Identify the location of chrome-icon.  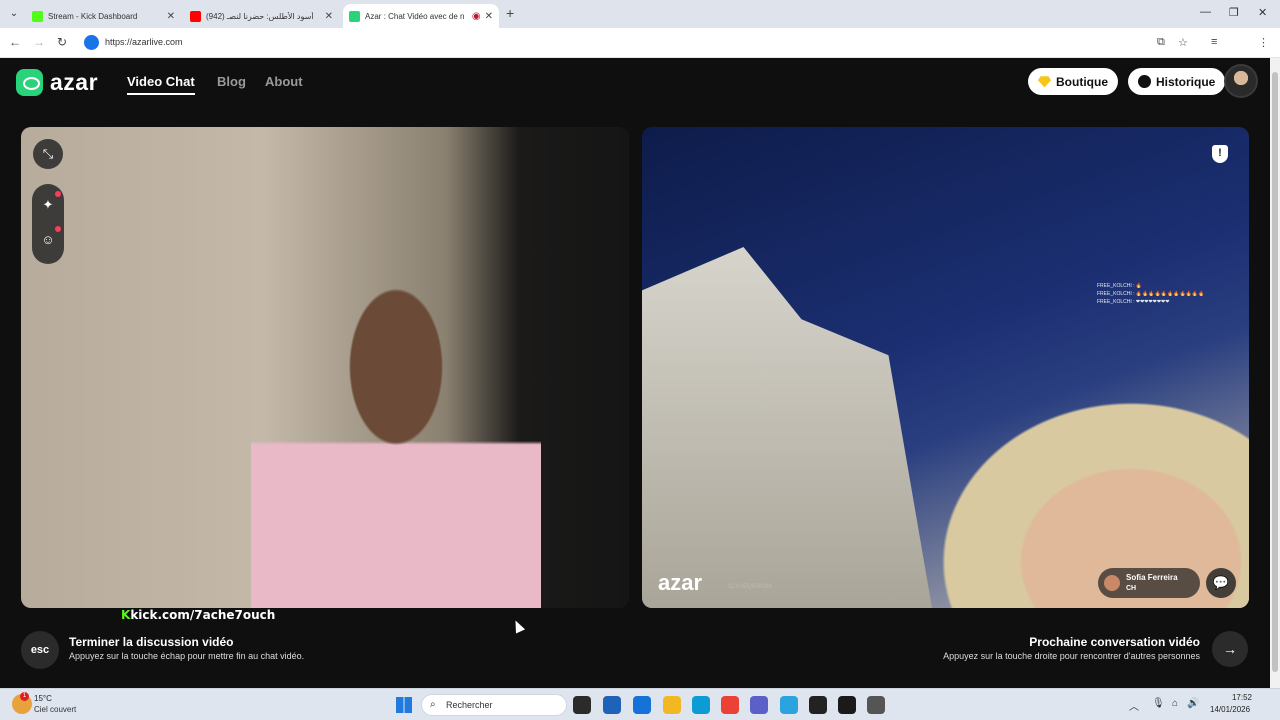
(730, 705).